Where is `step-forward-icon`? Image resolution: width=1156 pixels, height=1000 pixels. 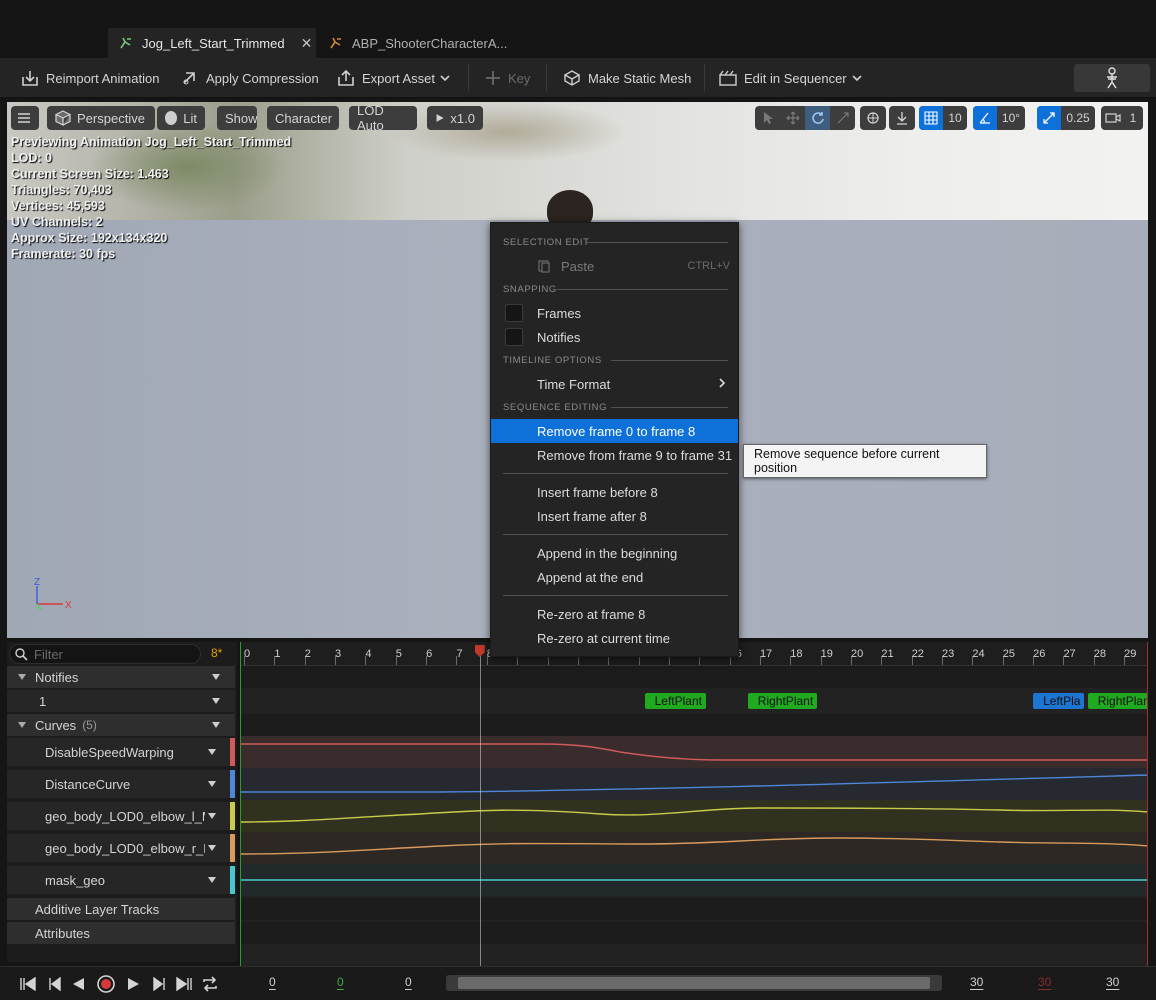
step-forward-icon is located at coordinates (160, 984).